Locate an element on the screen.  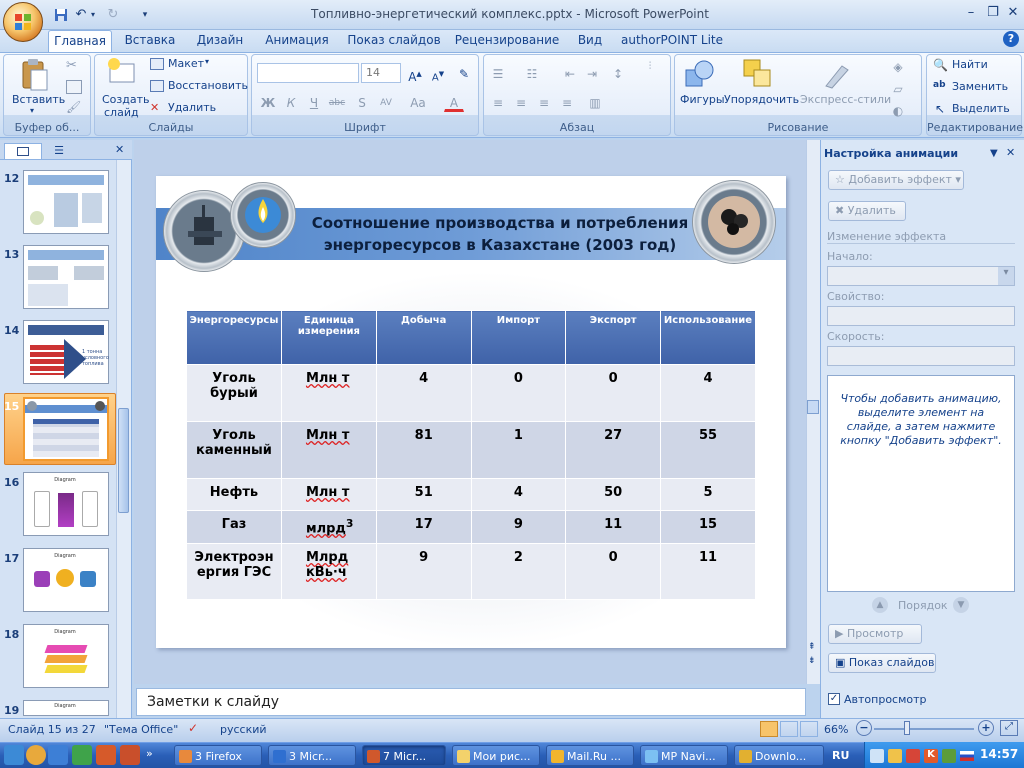
tray-k-icon: K is located at coordinates (931, 756).